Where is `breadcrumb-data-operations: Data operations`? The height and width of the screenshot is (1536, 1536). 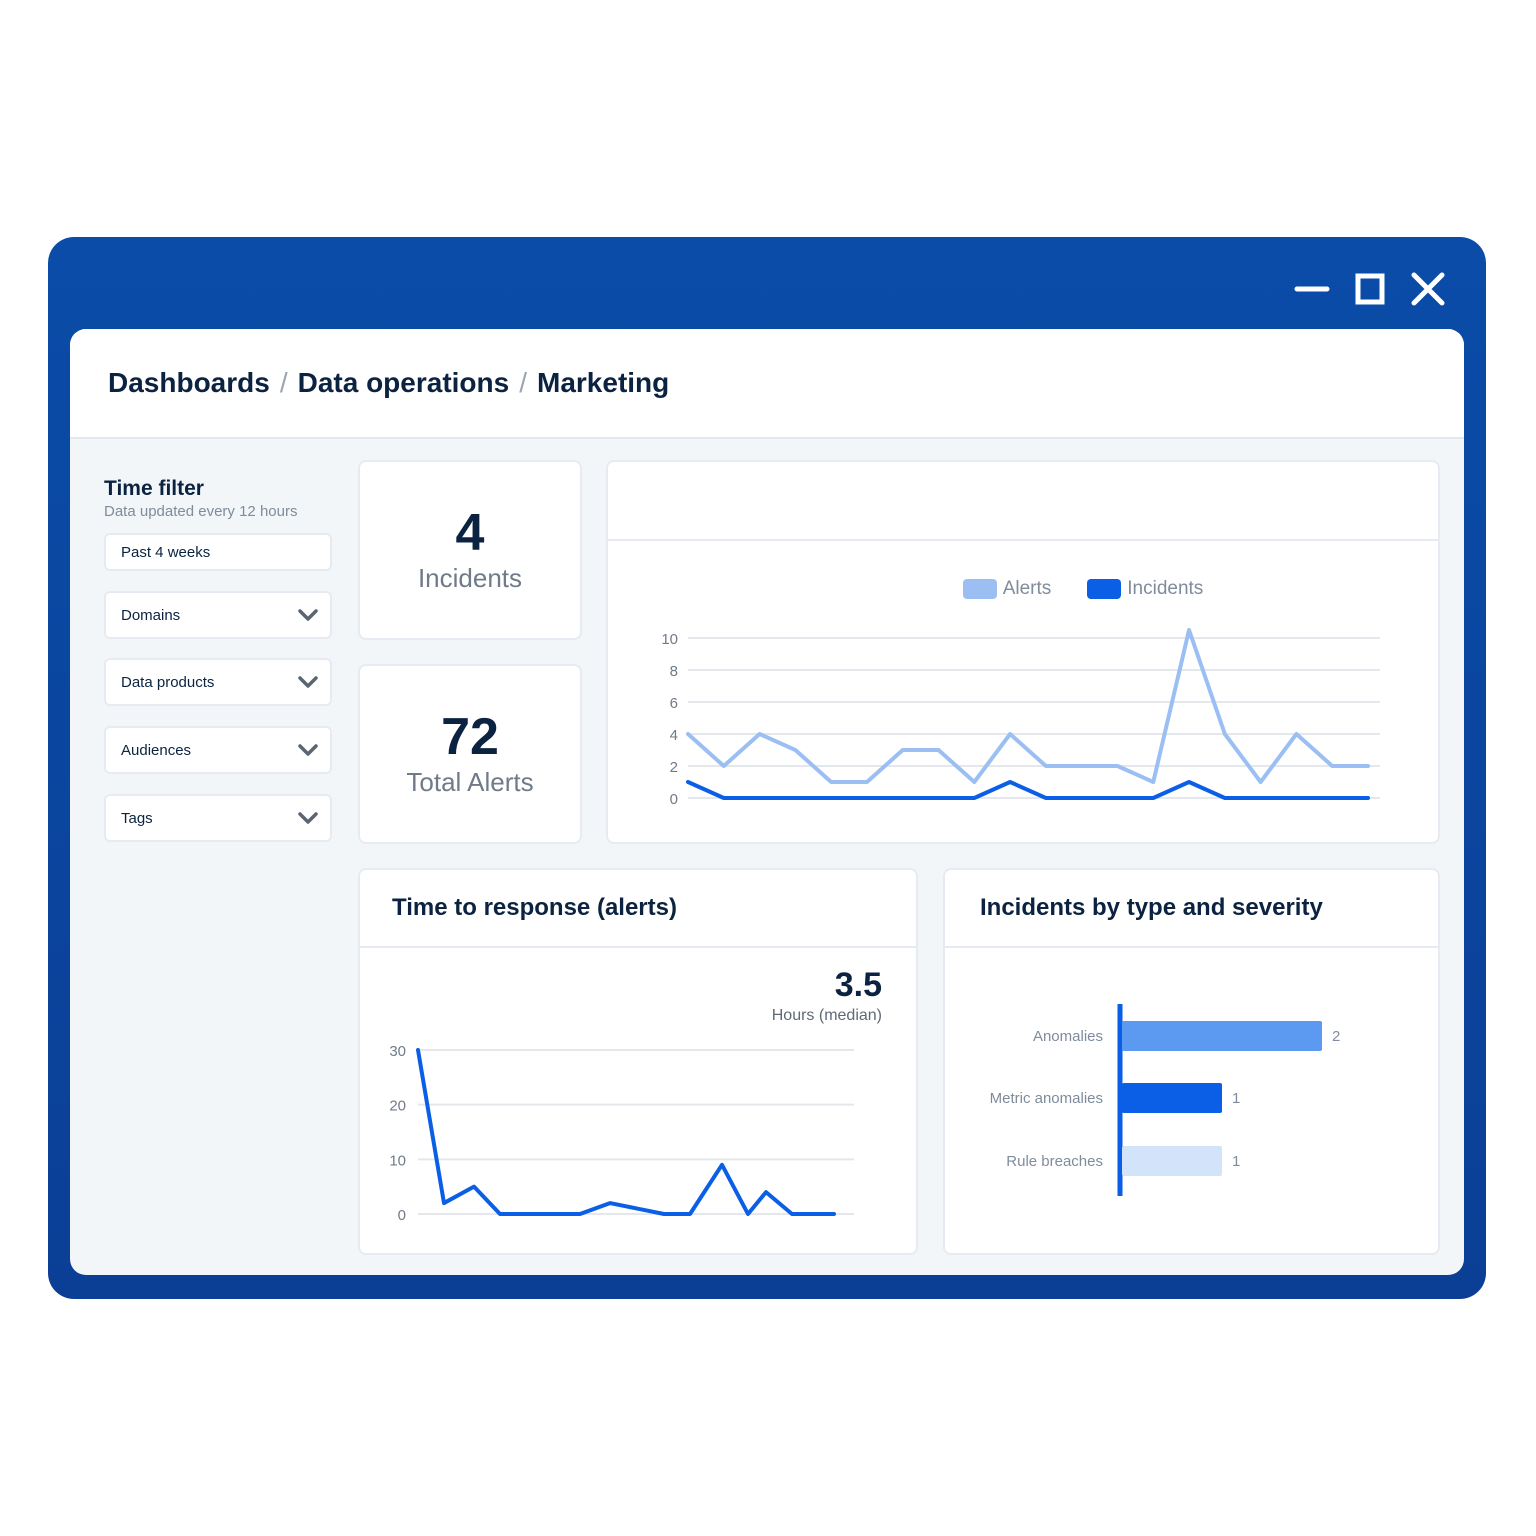
breadcrumb-data-operations: Data operations is located at coordinates (404, 383).